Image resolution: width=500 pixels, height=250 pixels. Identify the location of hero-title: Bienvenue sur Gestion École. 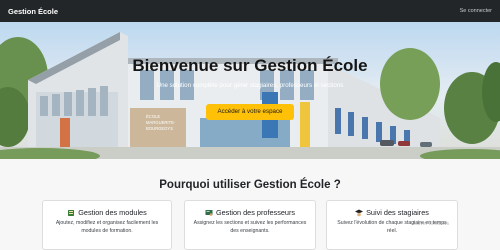
(250, 65).